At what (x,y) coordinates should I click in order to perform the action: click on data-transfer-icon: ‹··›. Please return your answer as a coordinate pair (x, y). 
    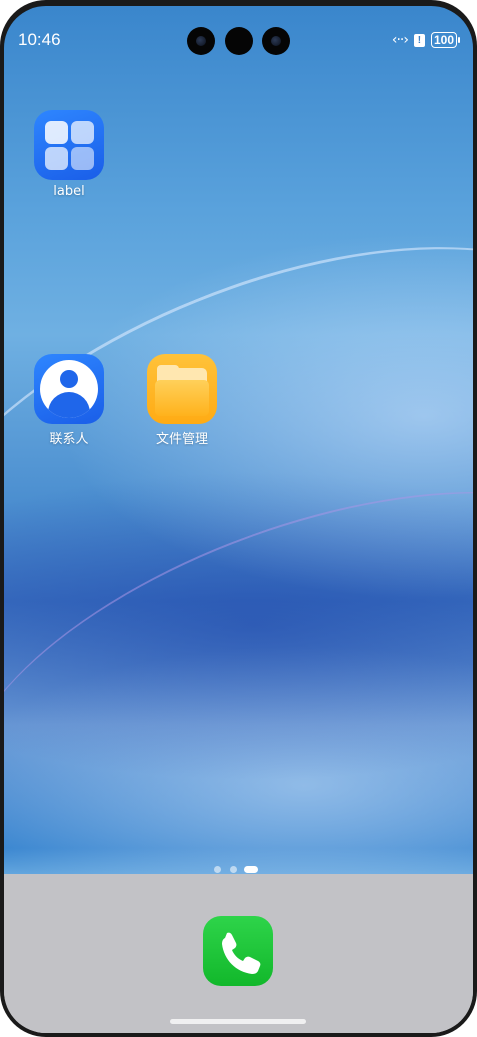
    Looking at the image, I should click on (400, 40).